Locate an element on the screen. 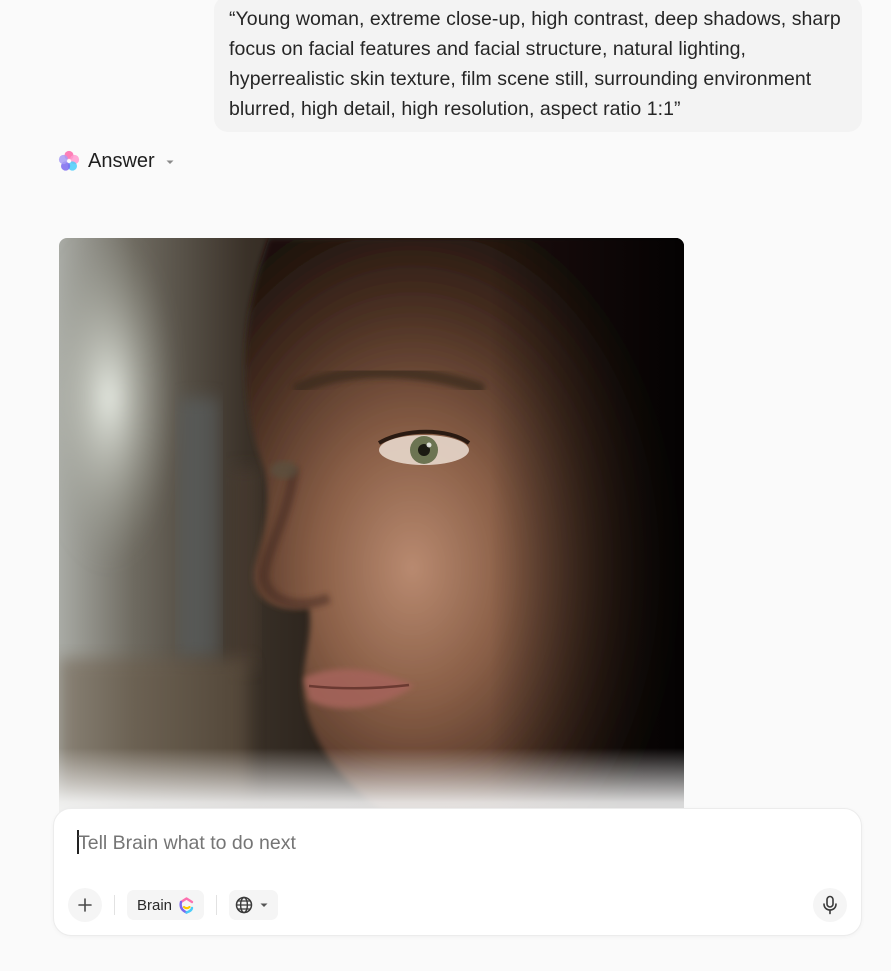 Image resolution: width=891 pixels, height=971 pixels. microphone-icon is located at coordinates (830, 905).